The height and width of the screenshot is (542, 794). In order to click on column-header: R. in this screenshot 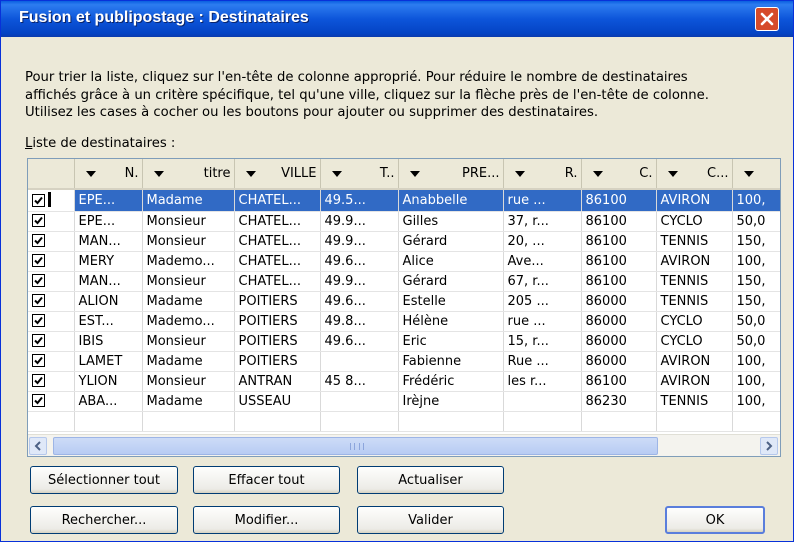, I will do `click(542, 174)`.